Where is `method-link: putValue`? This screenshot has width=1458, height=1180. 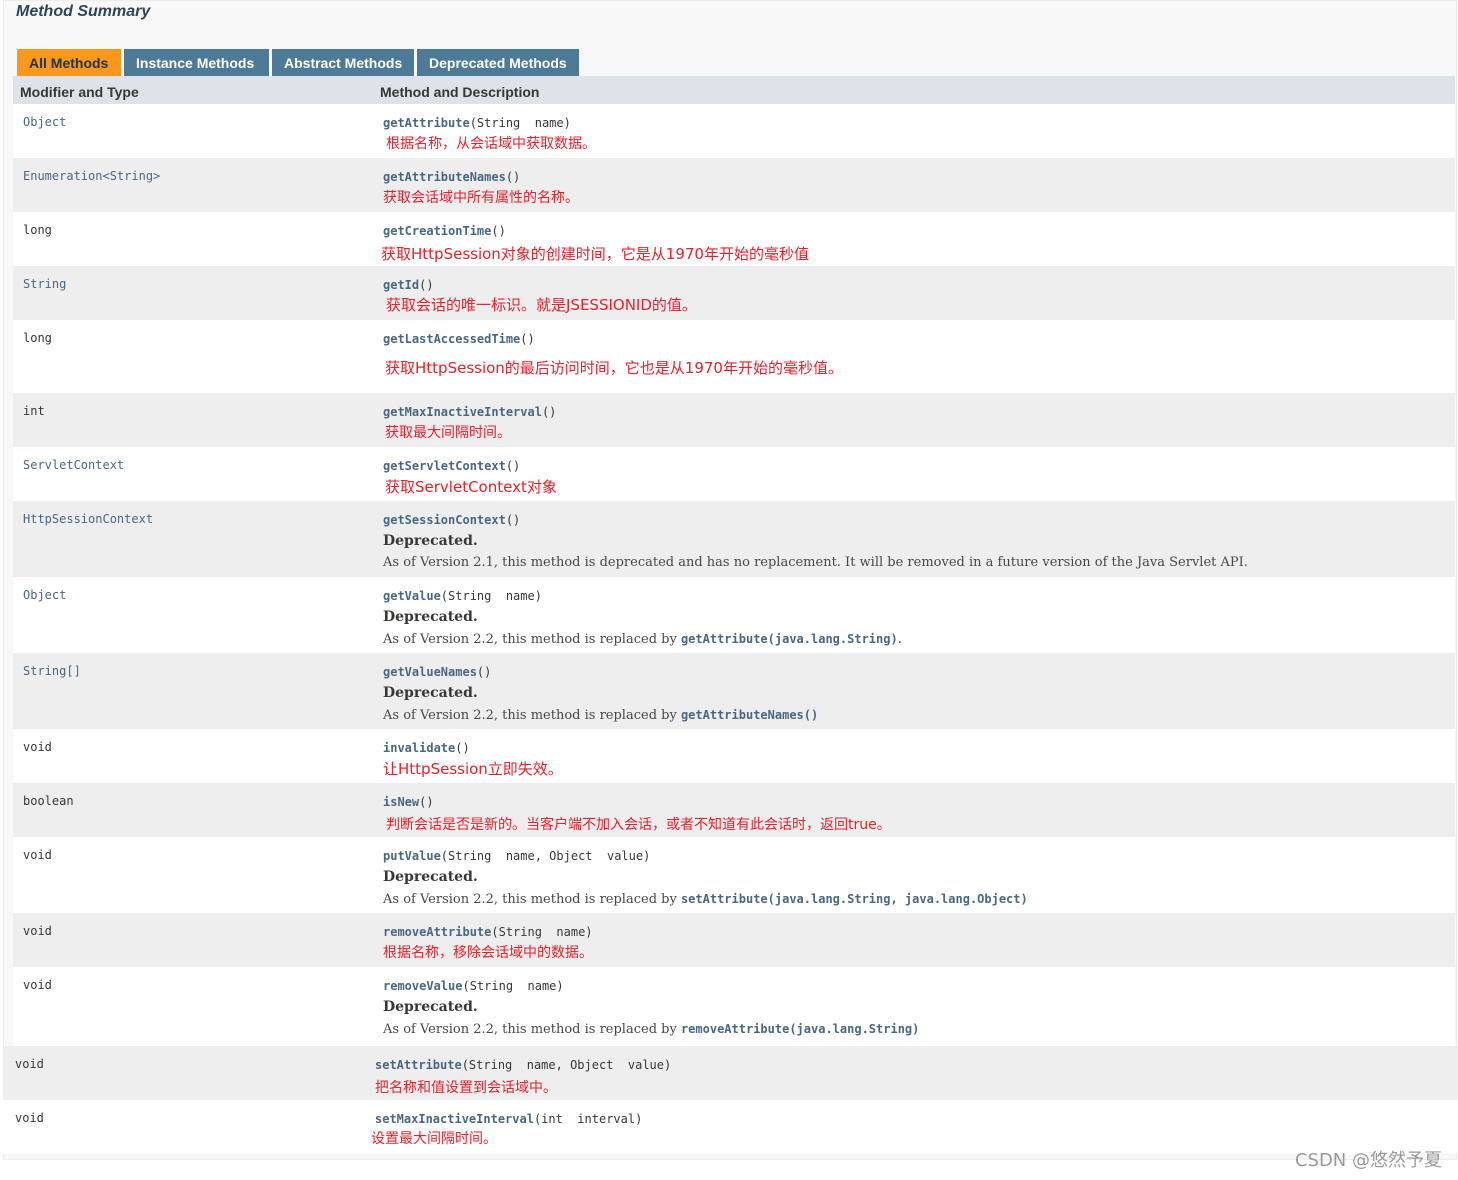 method-link: putValue is located at coordinates (412, 856).